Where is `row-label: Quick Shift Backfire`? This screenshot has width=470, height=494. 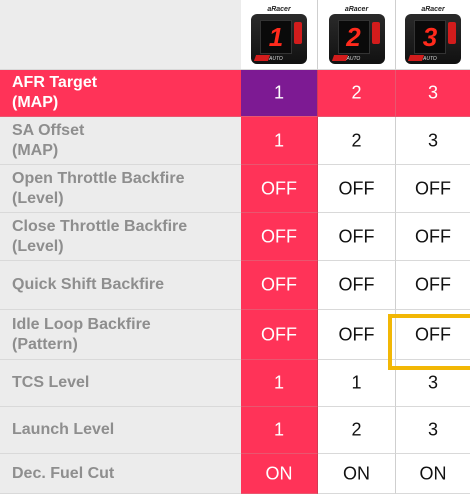 row-label: Quick Shift Backfire is located at coordinates (120, 285).